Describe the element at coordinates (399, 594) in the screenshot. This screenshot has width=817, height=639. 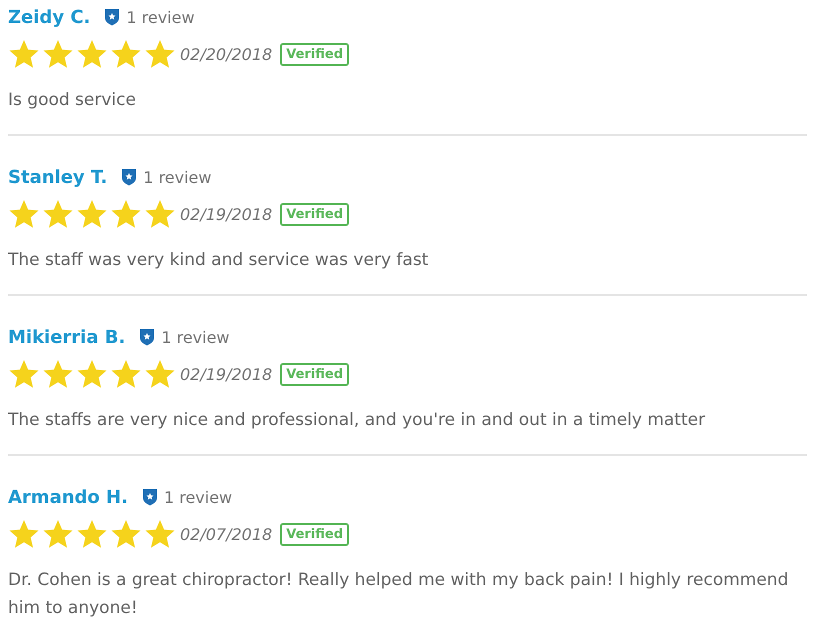
I see `review-text: Dr. Cohen is a great chiropractor! Really helped me with my back pain! I highly recommend him to anyone!` at that location.